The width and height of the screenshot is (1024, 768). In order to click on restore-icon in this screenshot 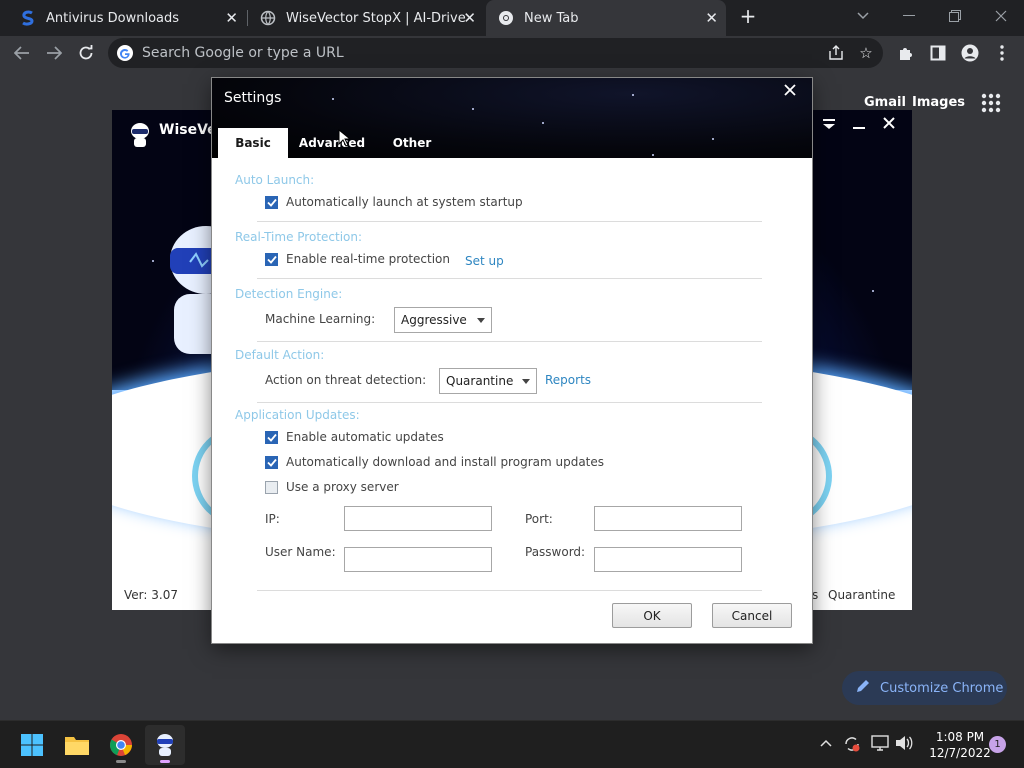, I will do `click(955, 16)`.